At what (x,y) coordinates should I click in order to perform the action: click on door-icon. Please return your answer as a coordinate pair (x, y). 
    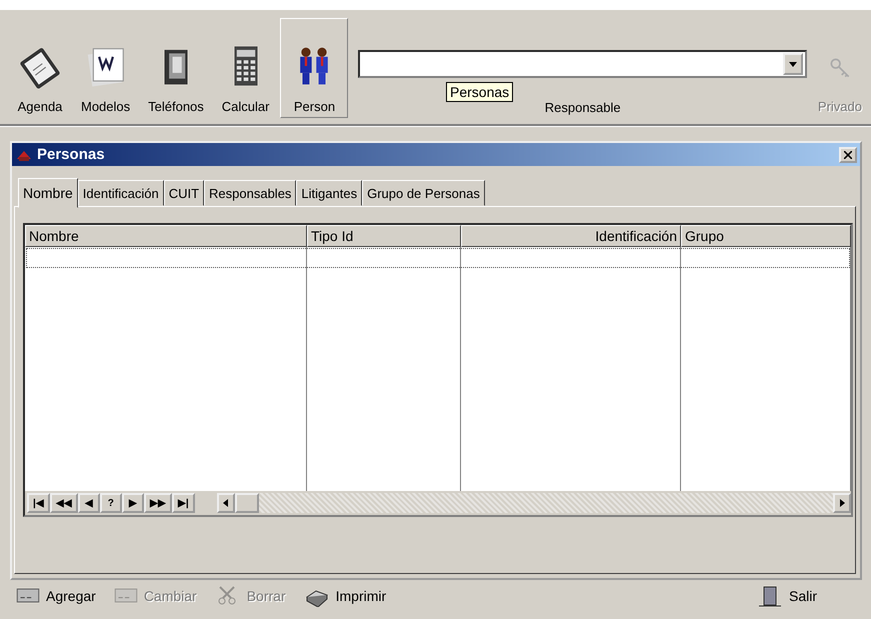
    Looking at the image, I should click on (769, 595).